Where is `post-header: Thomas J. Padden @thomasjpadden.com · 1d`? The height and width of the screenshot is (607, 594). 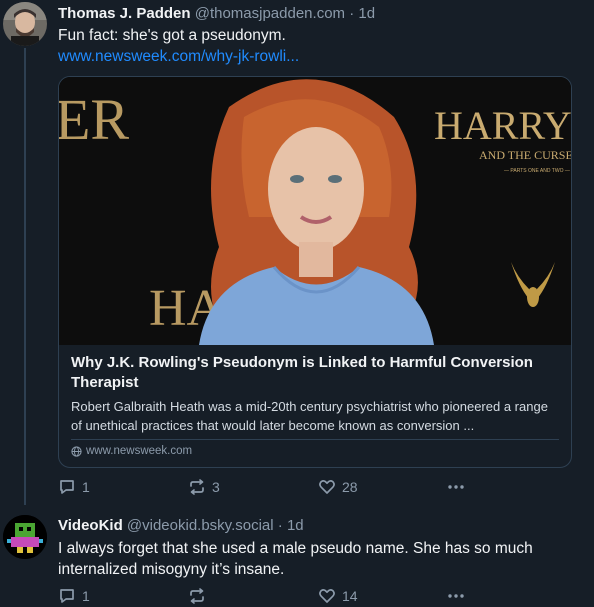 post-header: Thomas J. Padden @thomasjpadden.com · 1d is located at coordinates (216, 13).